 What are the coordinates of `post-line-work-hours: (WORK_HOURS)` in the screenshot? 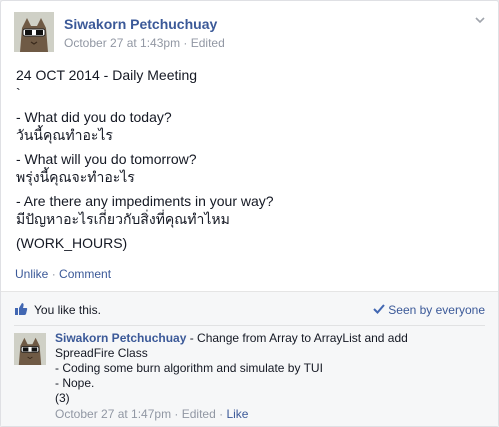 It's located at (72, 243).